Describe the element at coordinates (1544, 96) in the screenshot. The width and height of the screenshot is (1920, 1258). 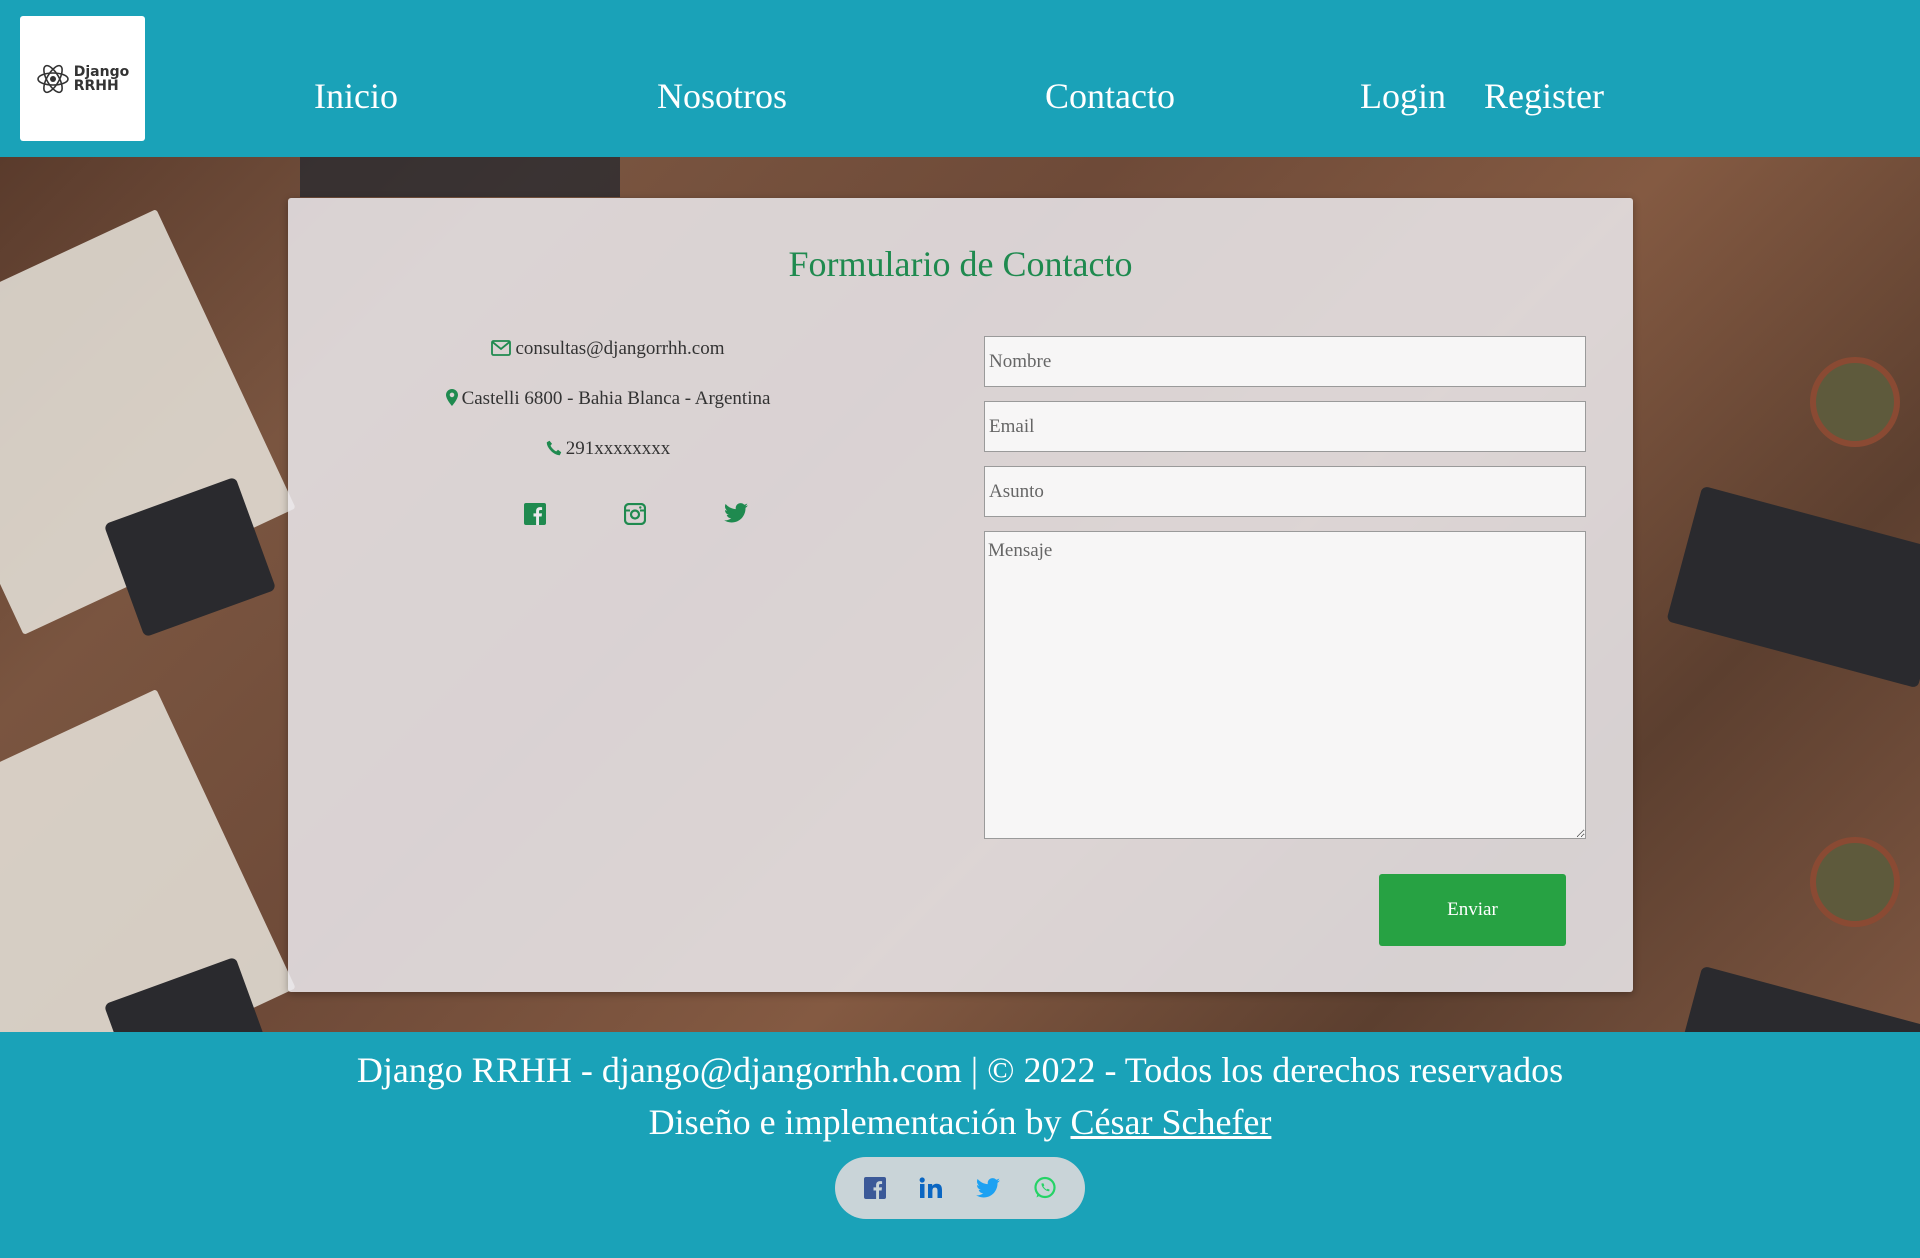
I see `nav-register: Register` at that location.